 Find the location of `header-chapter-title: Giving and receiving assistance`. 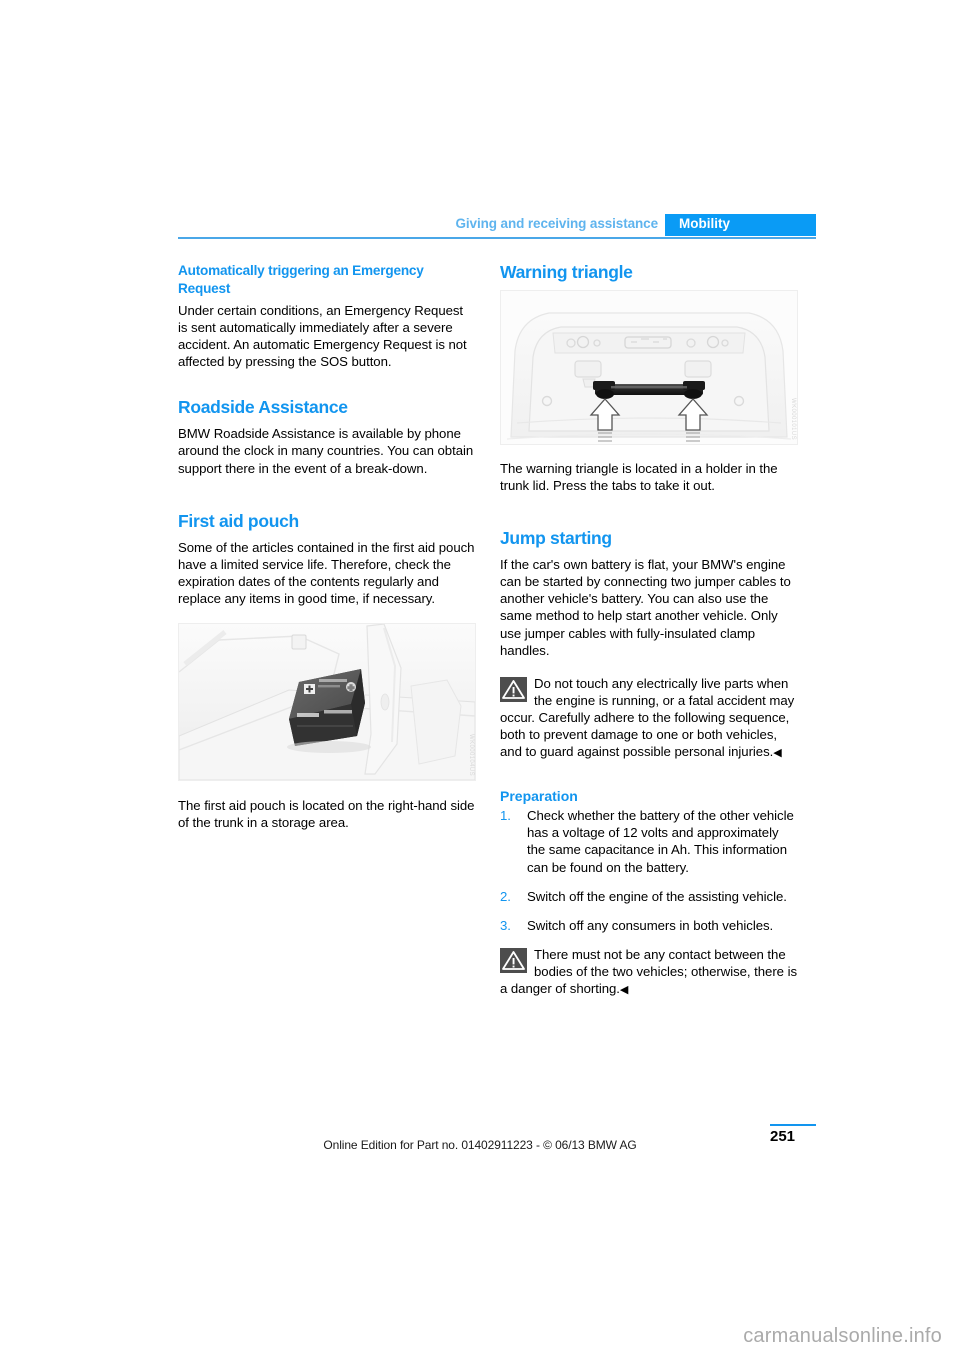

header-chapter-title: Giving and receiving assistance is located at coordinates (557, 223).